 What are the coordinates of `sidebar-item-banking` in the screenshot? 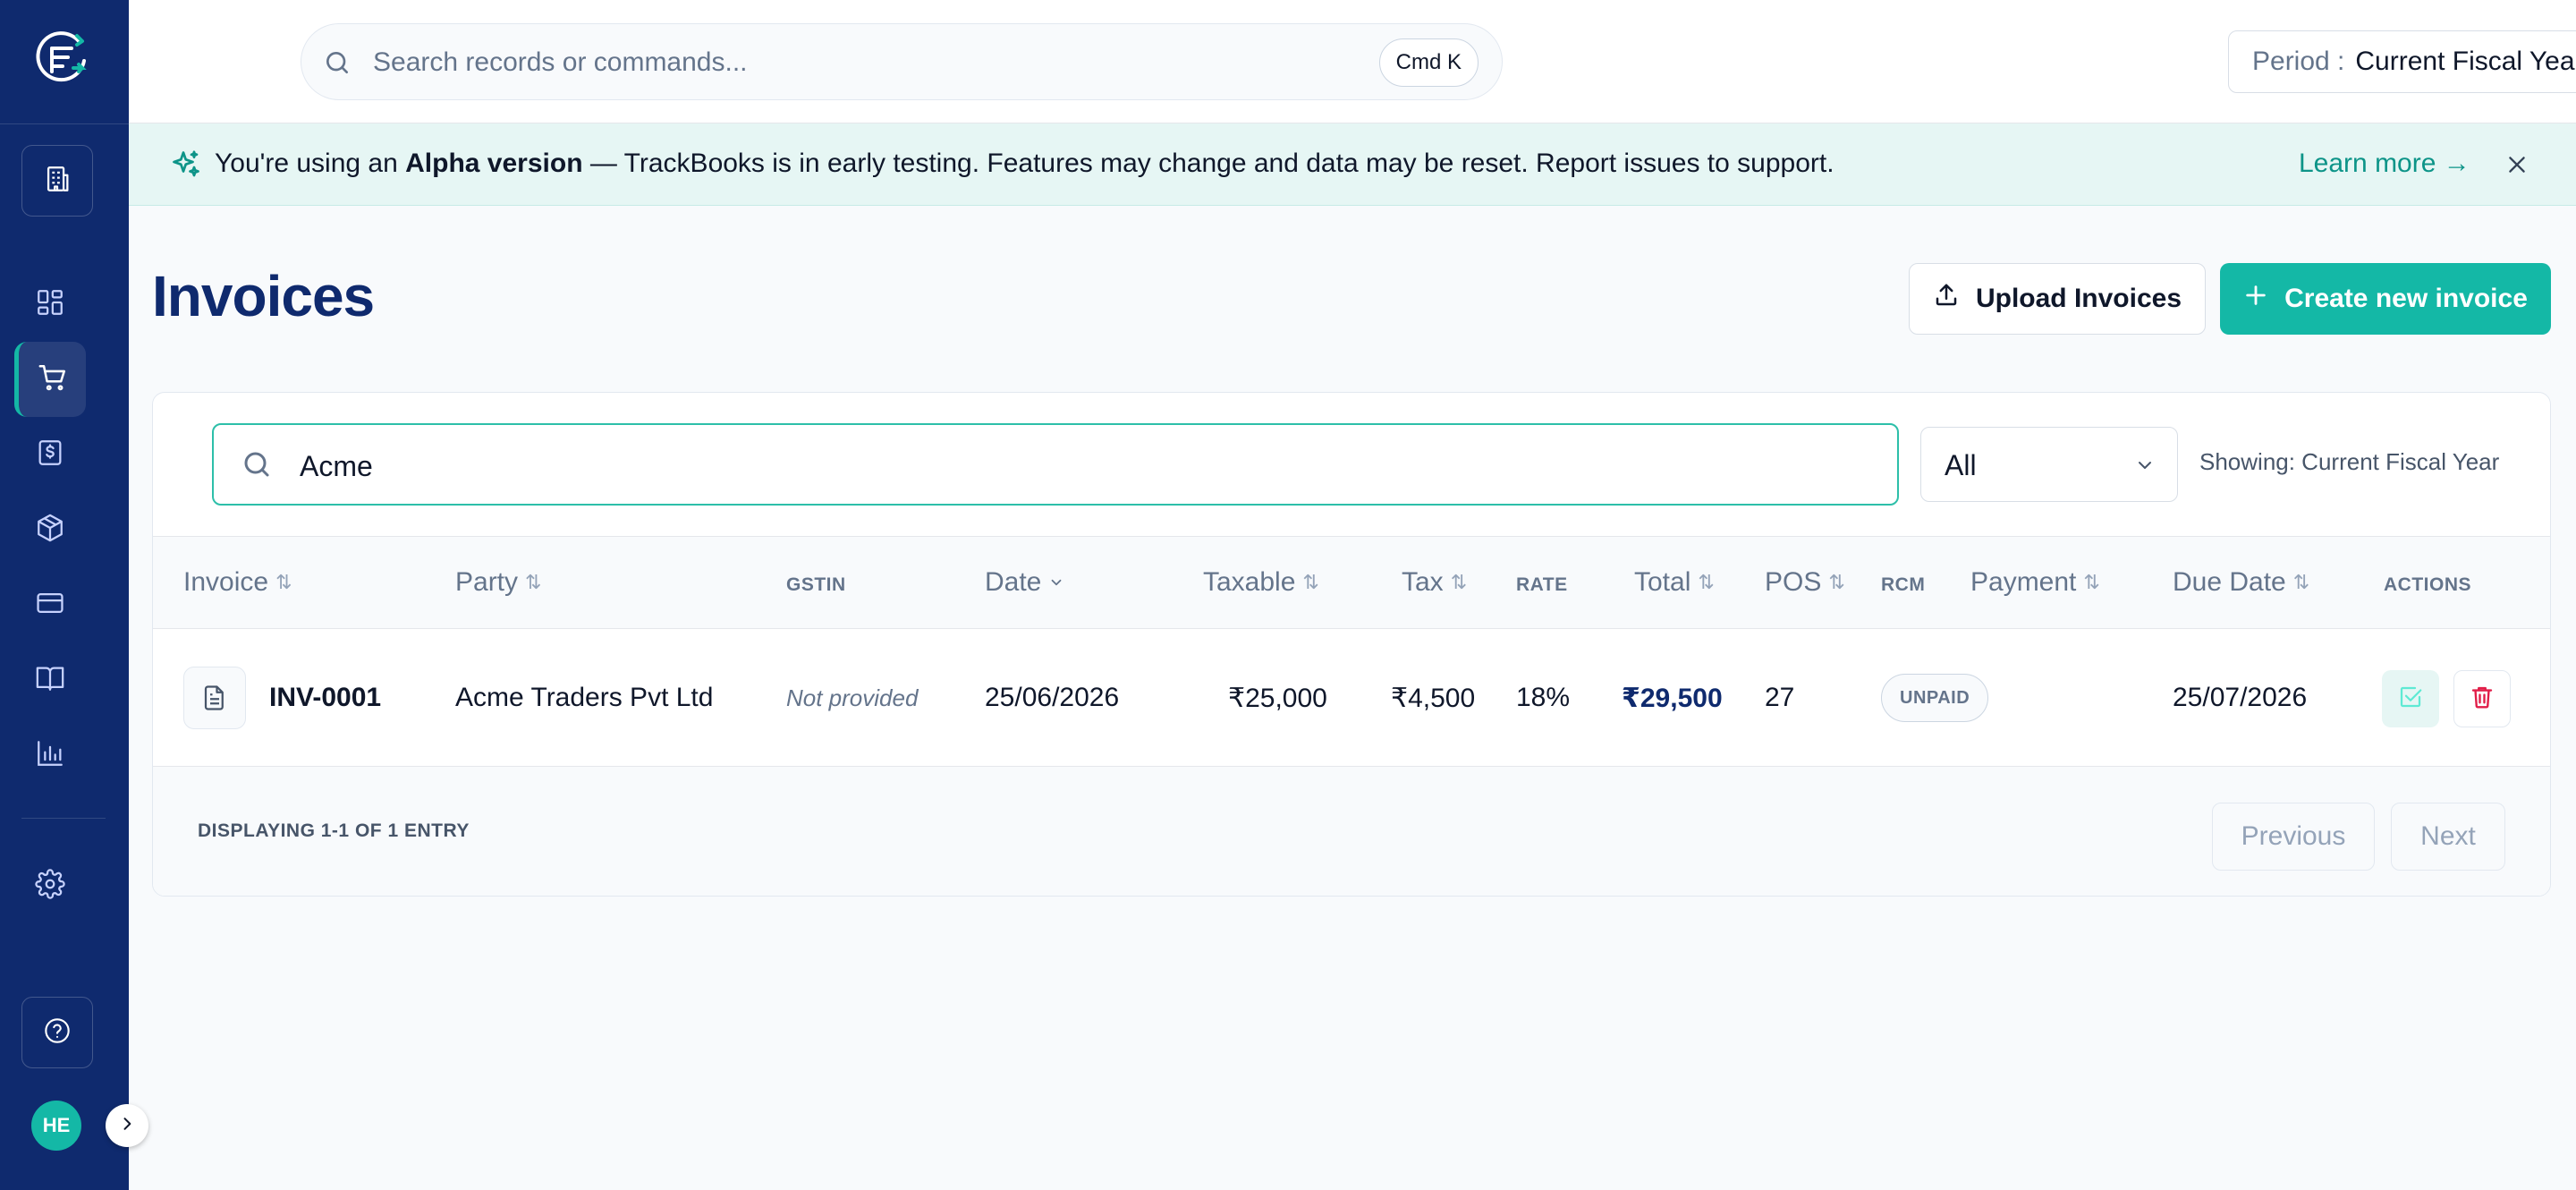 It's located at (50, 604).